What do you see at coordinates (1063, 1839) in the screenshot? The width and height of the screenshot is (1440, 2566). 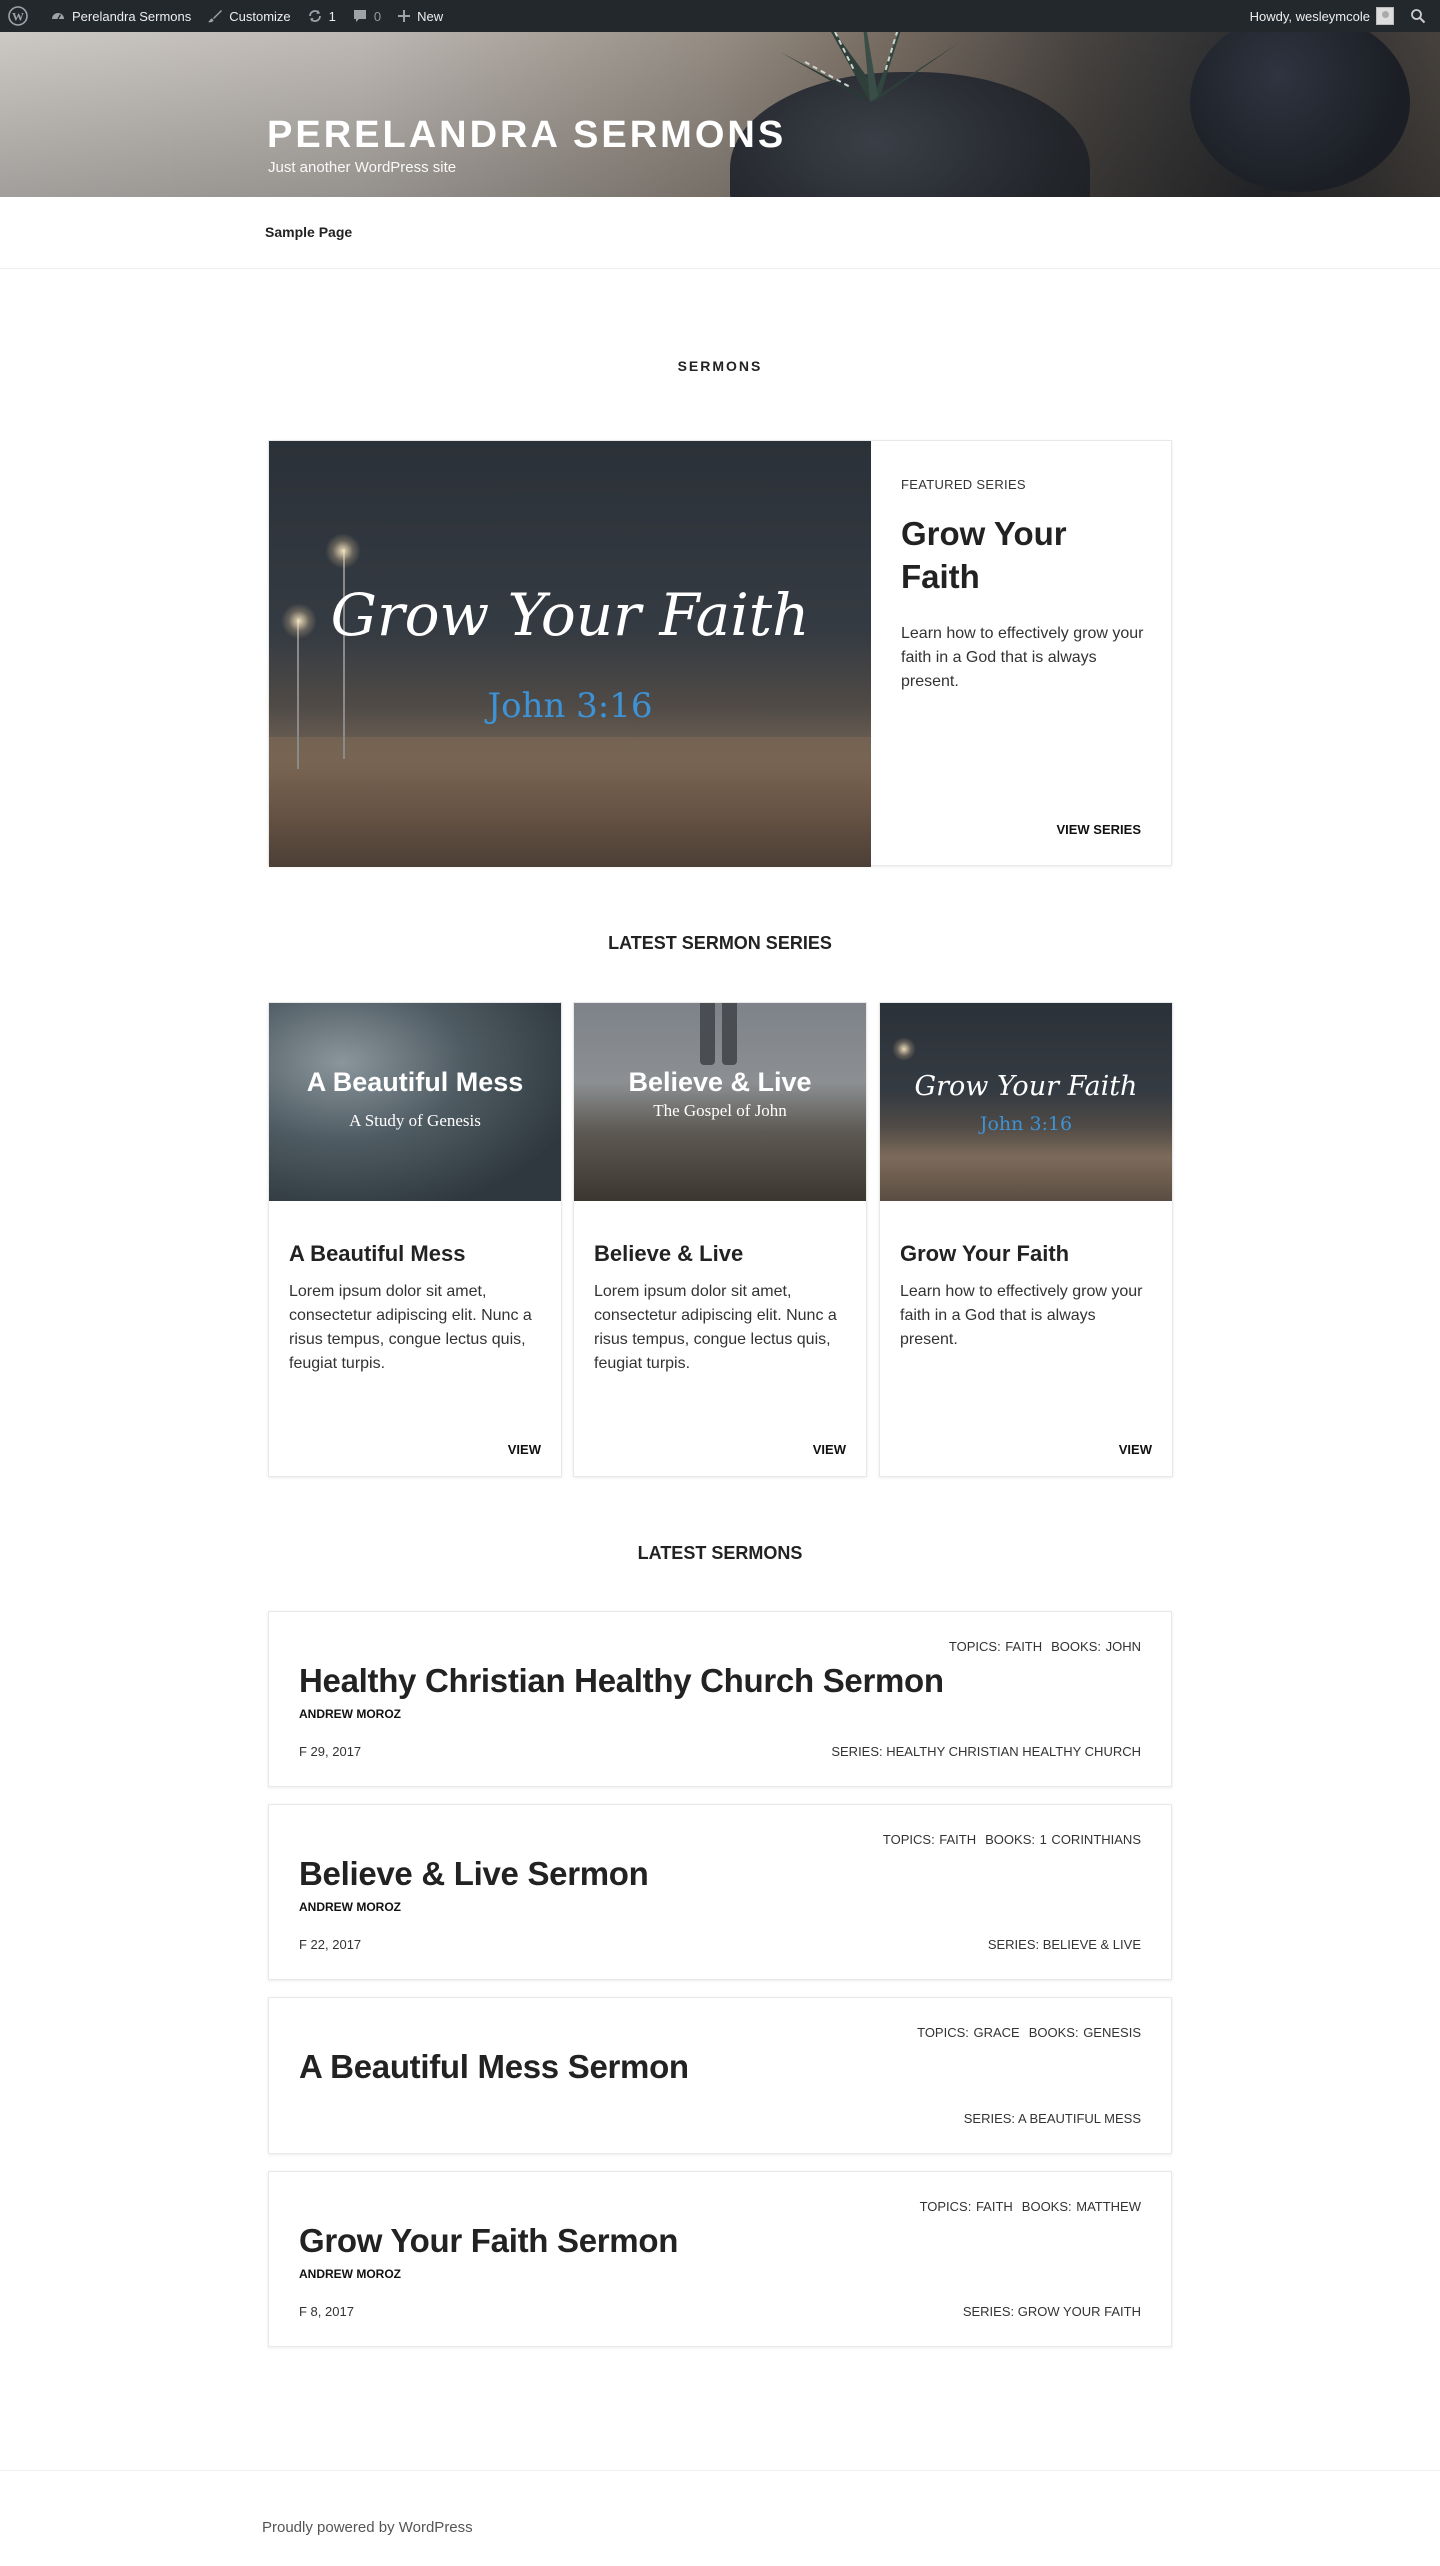 I see `sermon-books-link: BOOKS: 1 CORINTHIANS` at bounding box center [1063, 1839].